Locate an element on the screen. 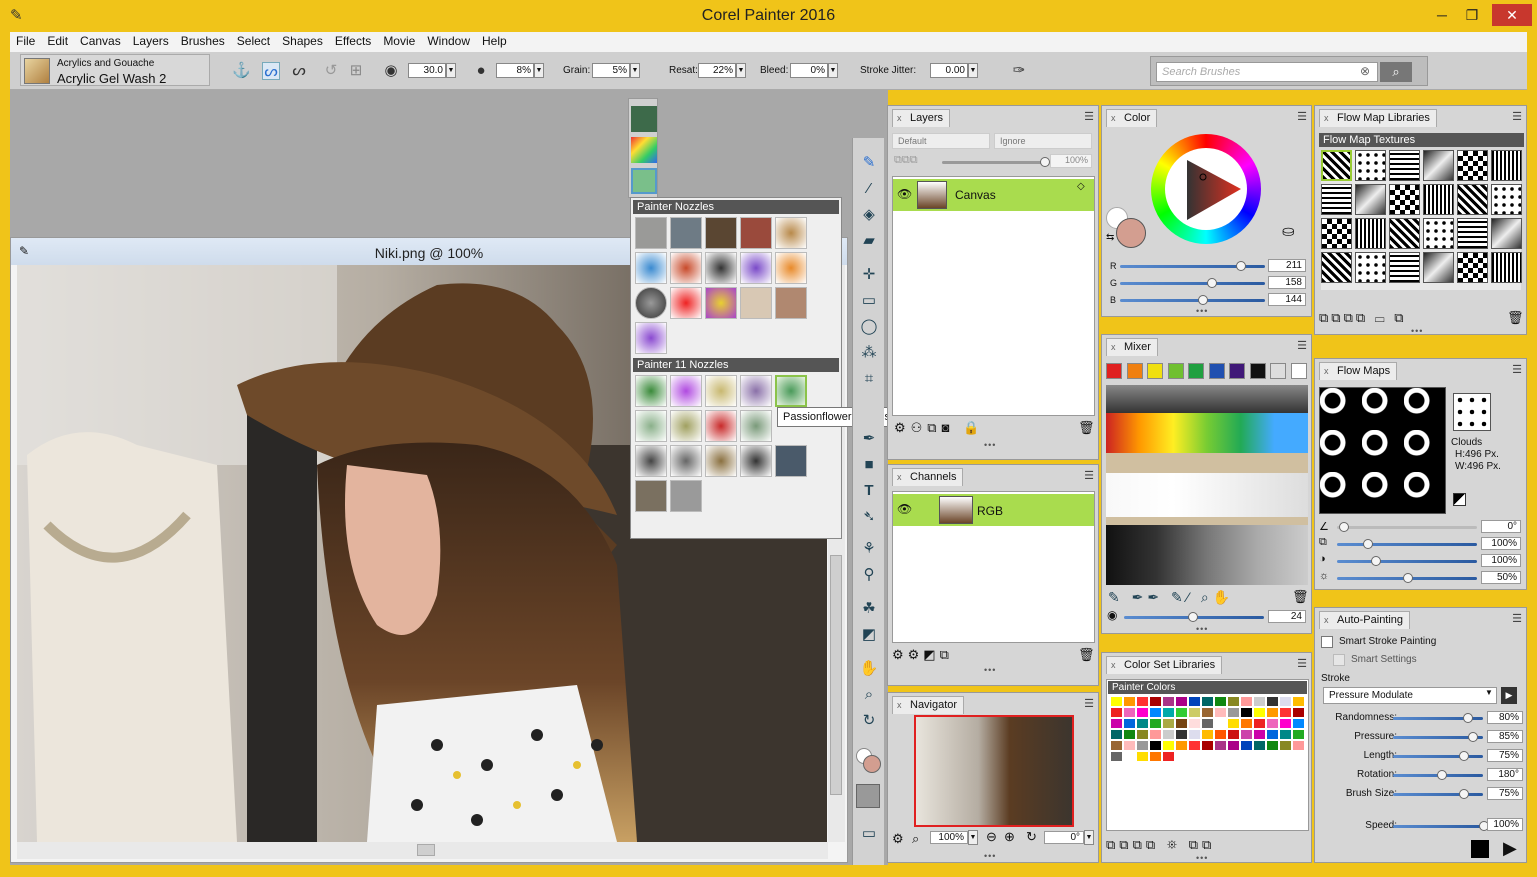  layer-row: 👁 Canvas ◇ is located at coordinates (993, 195).